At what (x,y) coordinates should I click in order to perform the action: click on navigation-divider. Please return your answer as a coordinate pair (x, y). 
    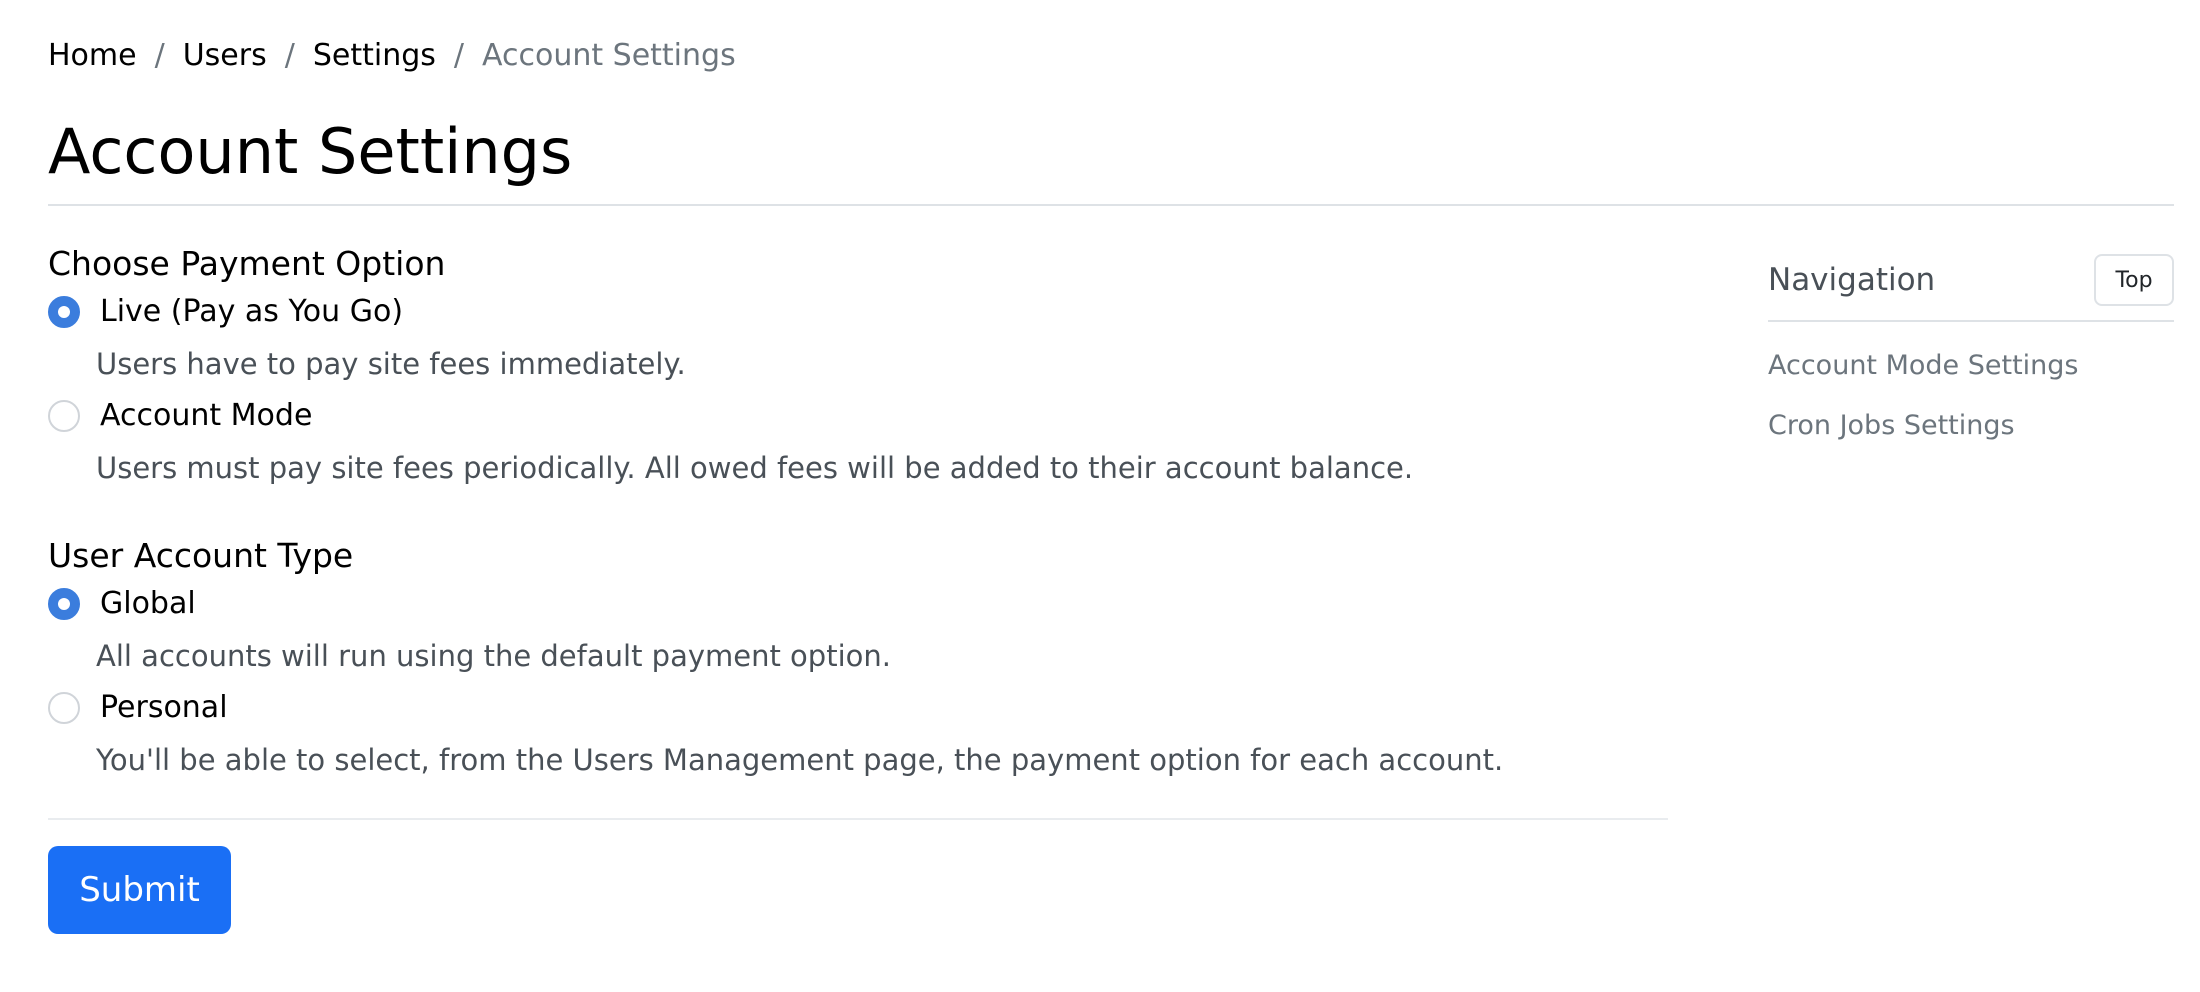
    Looking at the image, I should click on (1971, 321).